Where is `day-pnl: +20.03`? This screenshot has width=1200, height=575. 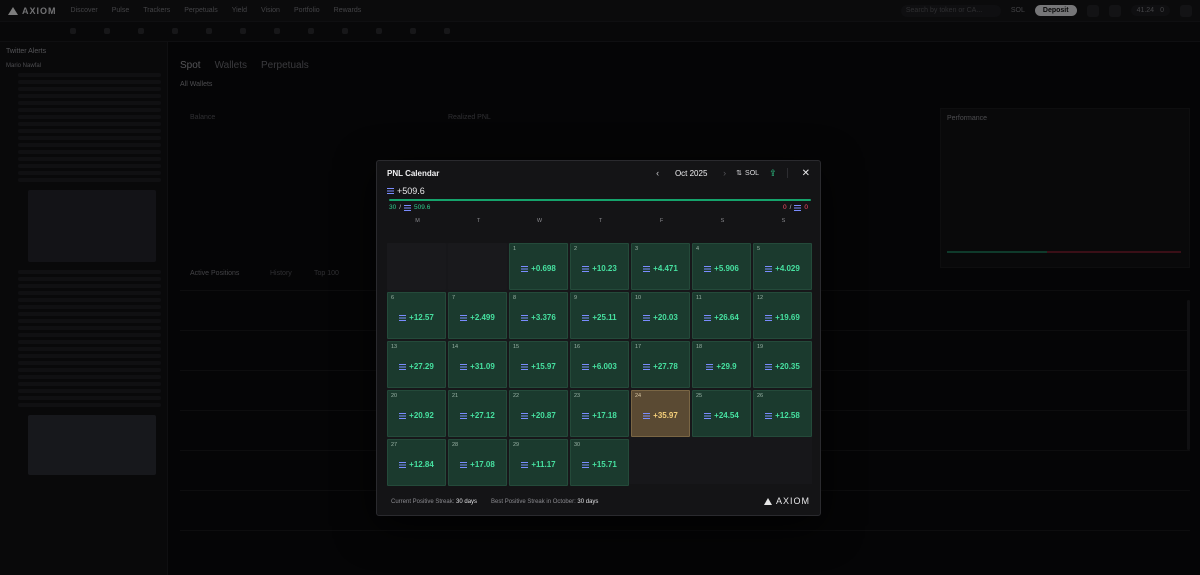
day-pnl: +20.03 is located at coordinates (660, 317).